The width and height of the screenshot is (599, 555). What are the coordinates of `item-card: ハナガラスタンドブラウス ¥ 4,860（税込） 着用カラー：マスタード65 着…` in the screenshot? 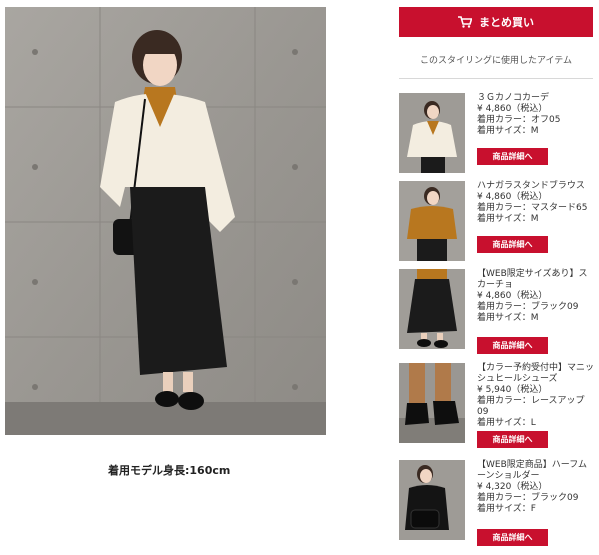 It's located at (497, 226).